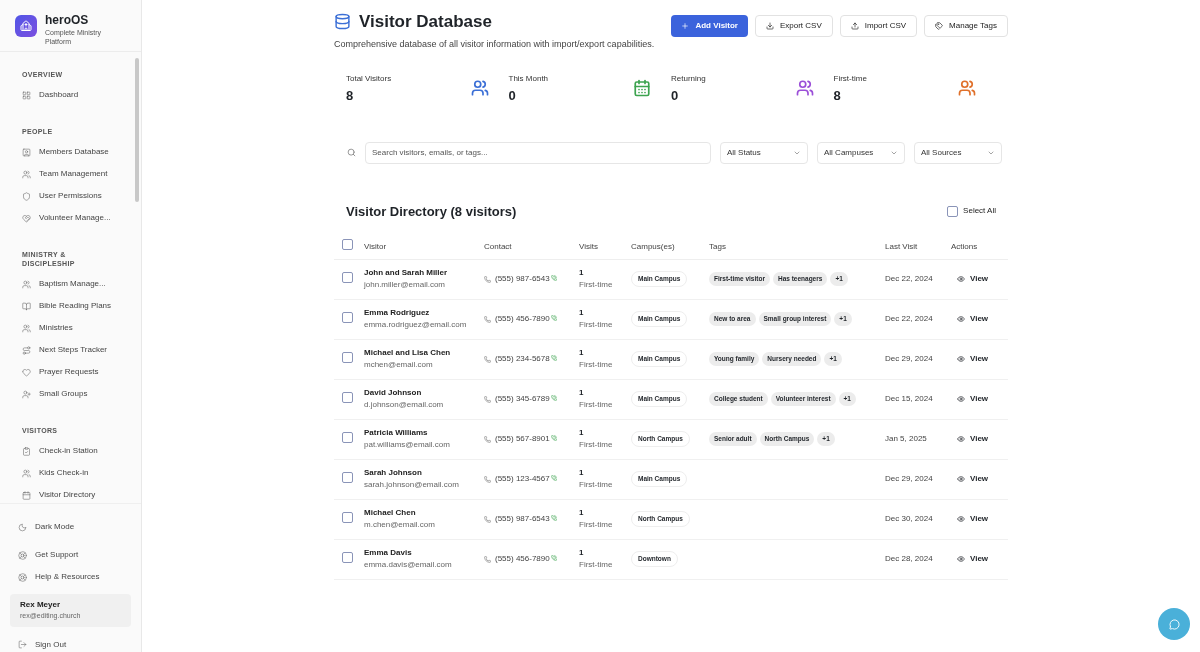 The image size is (1200, 652). Describe the element at coordinates (342, 22) in the screenshot. I see `database-icon` at that location.